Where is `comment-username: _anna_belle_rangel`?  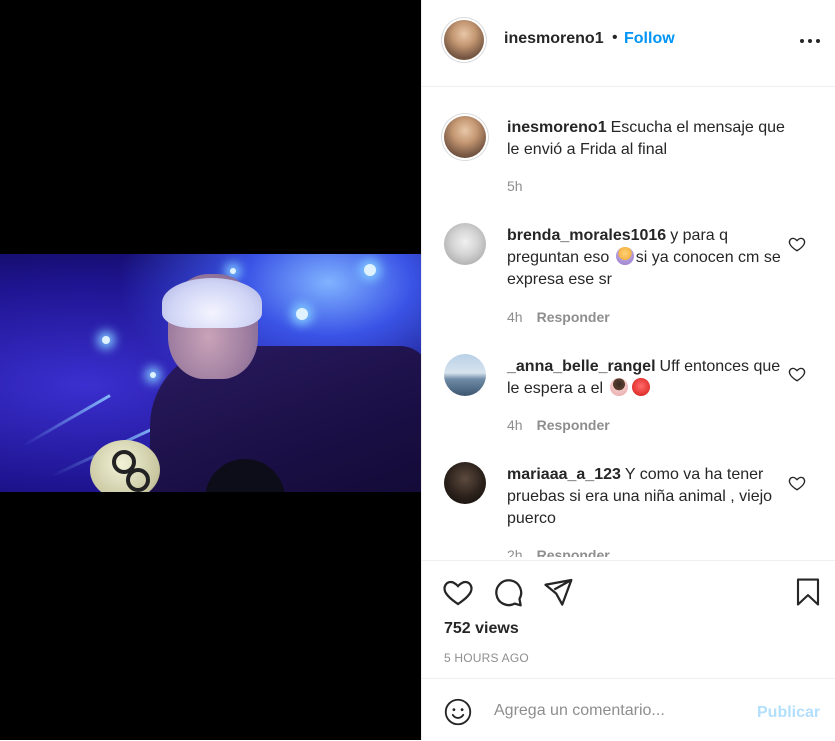 comment-username: _anna_belle_rangel is located at coordinates (581, 366).